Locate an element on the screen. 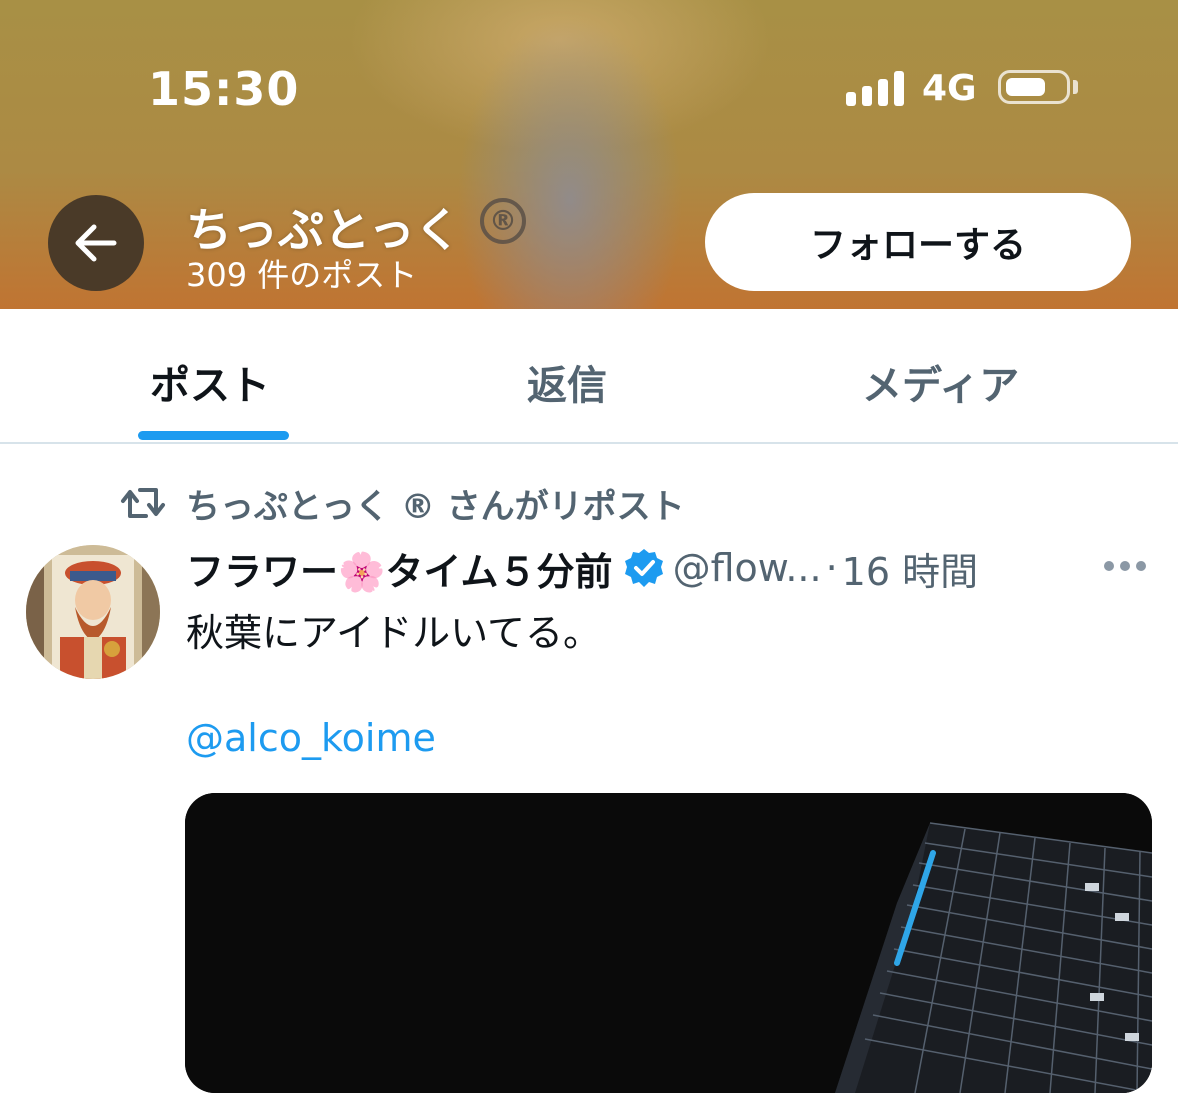  status-time: 15:30 is located at coordinates (224, 89).